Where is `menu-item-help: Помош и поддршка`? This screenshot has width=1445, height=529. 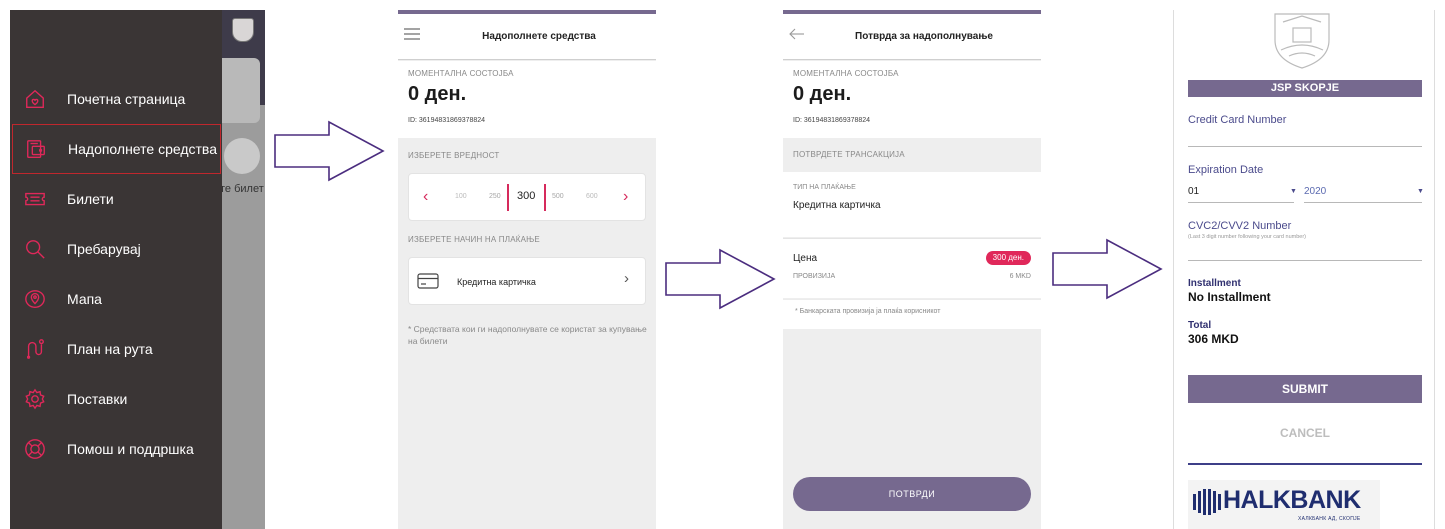 menu-item-help: Помош и поддршка is located at coordinates (116, 449).